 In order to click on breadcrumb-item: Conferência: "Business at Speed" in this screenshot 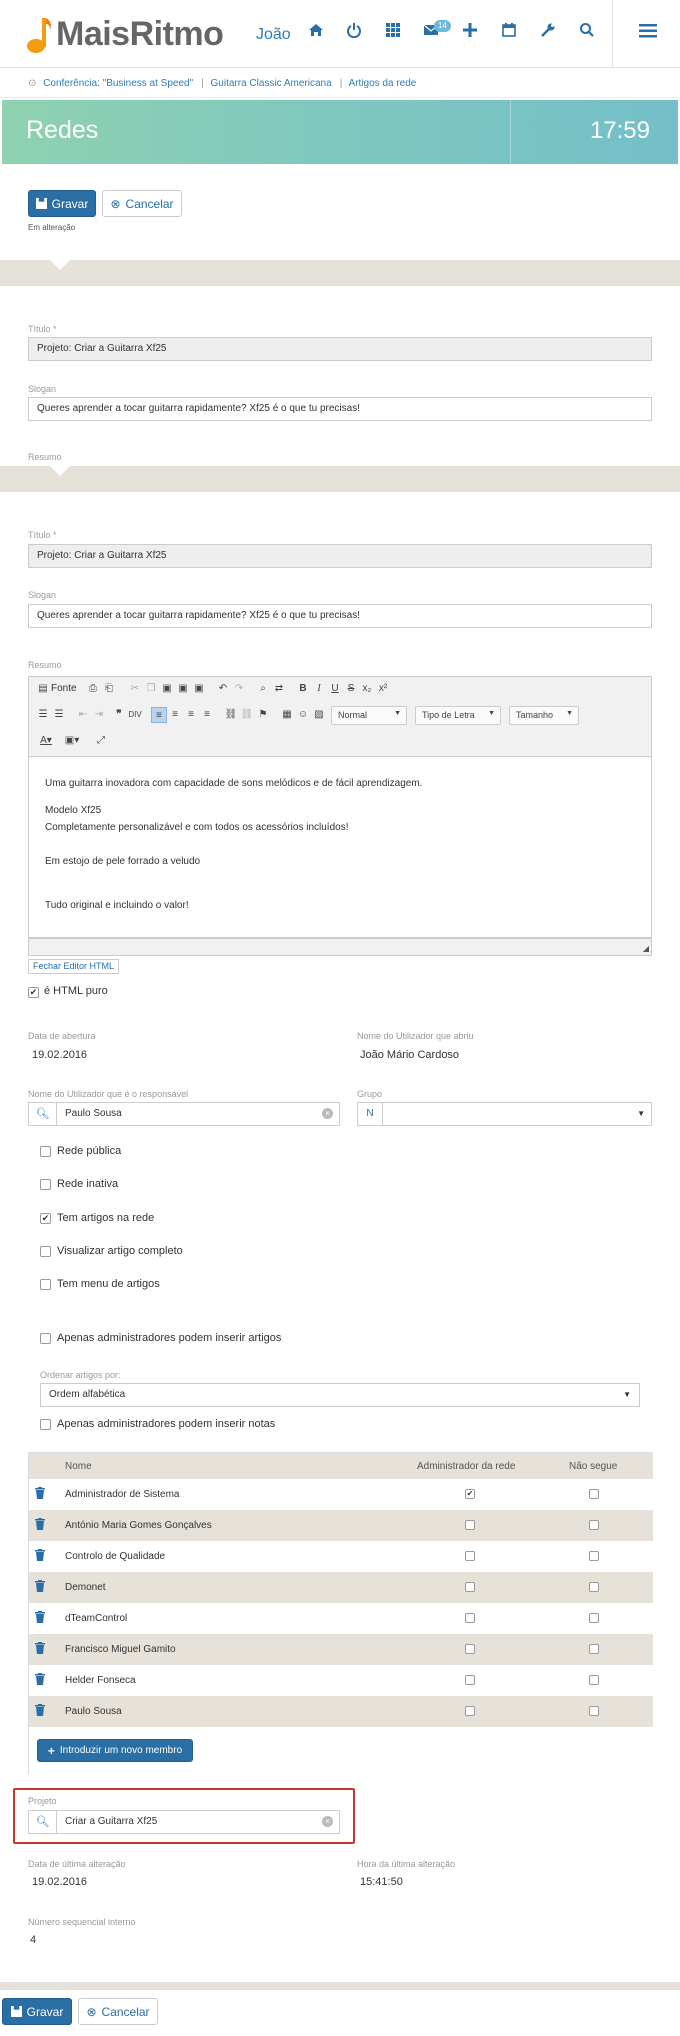, I will do `click(118, 83)`.